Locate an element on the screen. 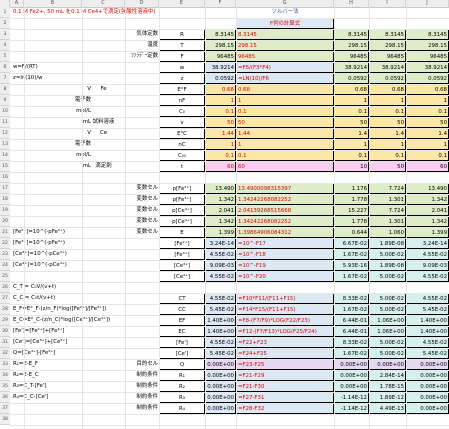 The width and height of the screenshot is (449, 429). value-cell-i: 1.301 is located at coordinates (387, 199).